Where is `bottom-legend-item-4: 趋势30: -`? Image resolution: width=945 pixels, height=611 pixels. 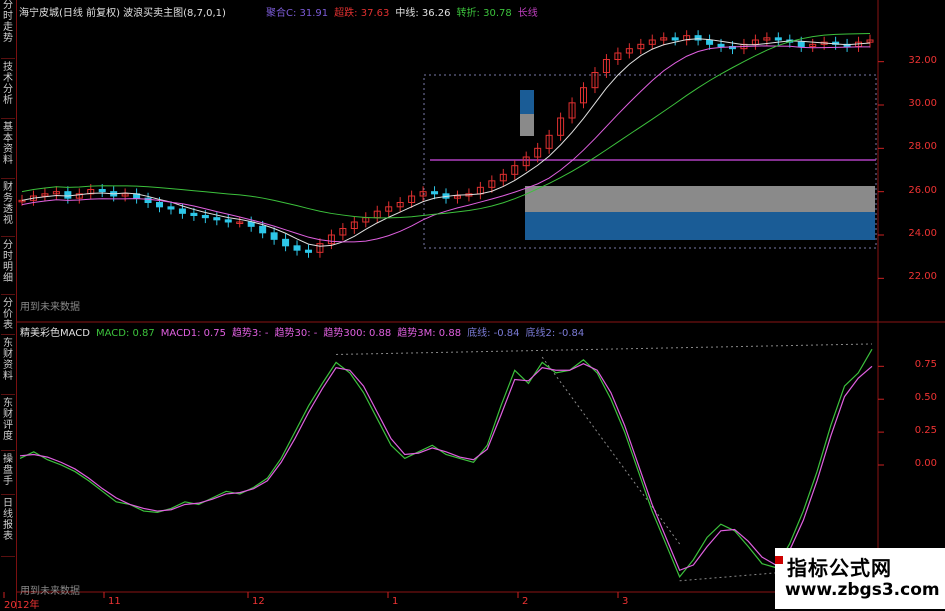 bottom-legend-item-4: 趋势30: - is located at coordinates (296, 333).